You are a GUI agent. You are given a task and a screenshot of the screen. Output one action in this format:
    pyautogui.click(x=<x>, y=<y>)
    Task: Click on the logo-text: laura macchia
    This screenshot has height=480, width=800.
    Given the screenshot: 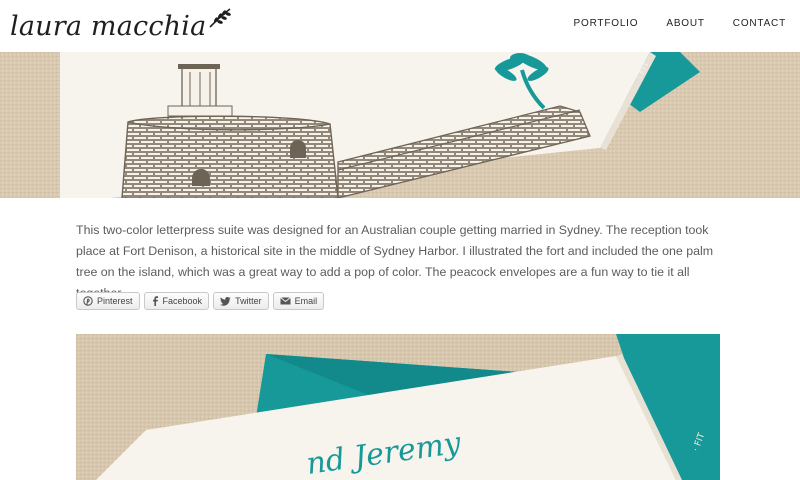 What is the action you would take?
    pyautogui.click(x=108, y=26)
    